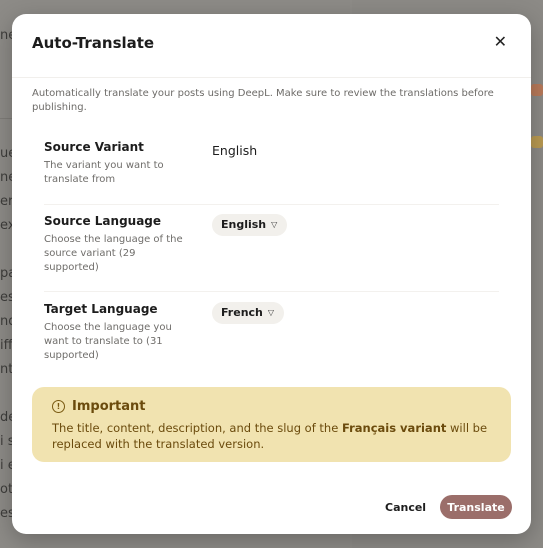 The height and width of the screenshot is (548, 543). Describe the element at coordinates (109, 406) in the screenshot. I see `callout-title: Important` at that location.